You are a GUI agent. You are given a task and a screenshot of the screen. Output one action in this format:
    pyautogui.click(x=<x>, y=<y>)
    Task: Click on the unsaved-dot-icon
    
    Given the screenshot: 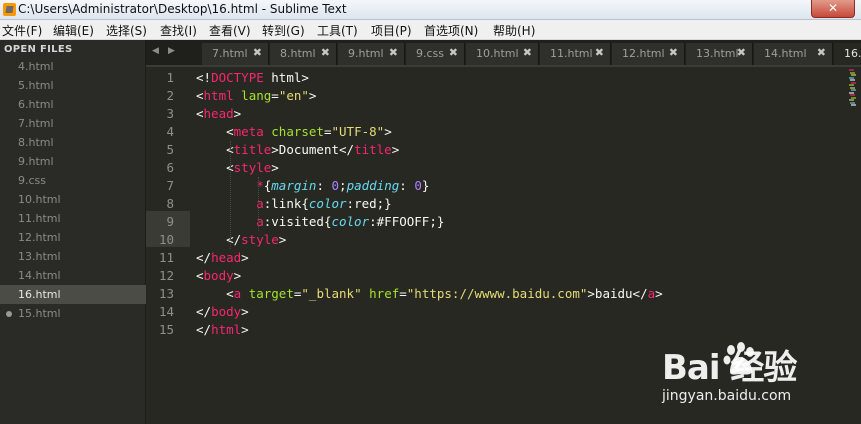 What is the action you would take?
    pyautogui.click(x=9, y=314)
    